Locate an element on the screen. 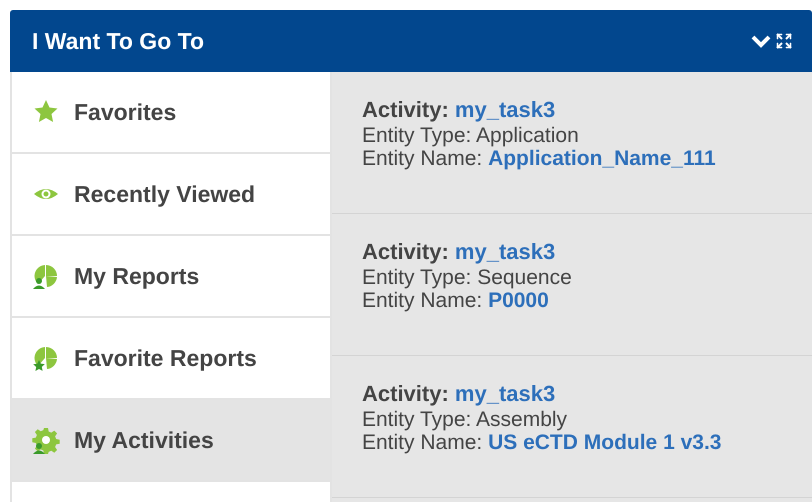 Image resolution: width=812 pixels, height=502 pixels. collapse-icon is located at coordinates (761, 41).